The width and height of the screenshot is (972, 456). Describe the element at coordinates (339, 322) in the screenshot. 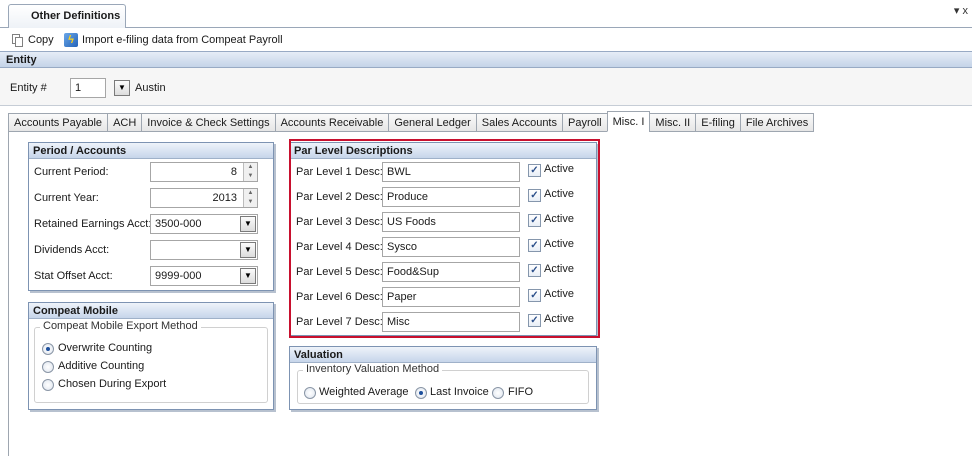

I see `par-level-7-label: Par Level 7 Desc:` at that location.